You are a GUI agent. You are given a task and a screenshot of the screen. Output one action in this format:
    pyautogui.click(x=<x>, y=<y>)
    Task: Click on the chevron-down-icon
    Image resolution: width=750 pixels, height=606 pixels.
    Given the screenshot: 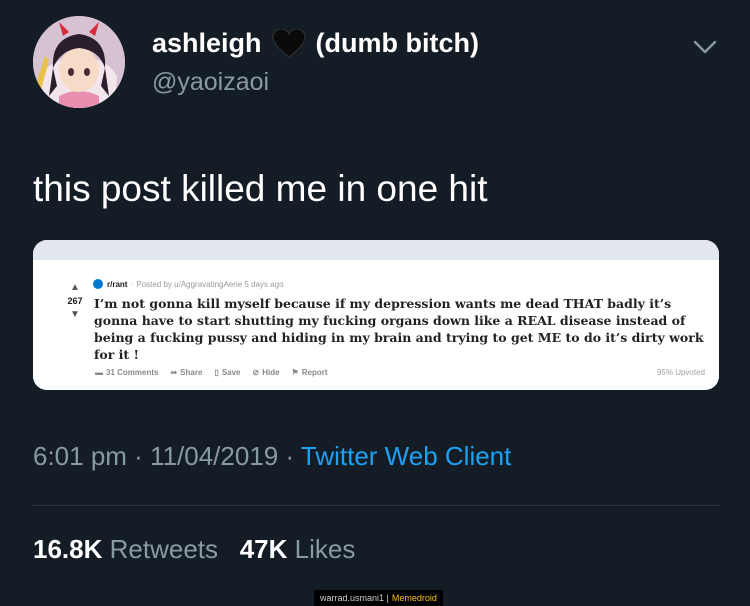 What is the action you would take?
    pyautogui.click(x=705, y=47)
    